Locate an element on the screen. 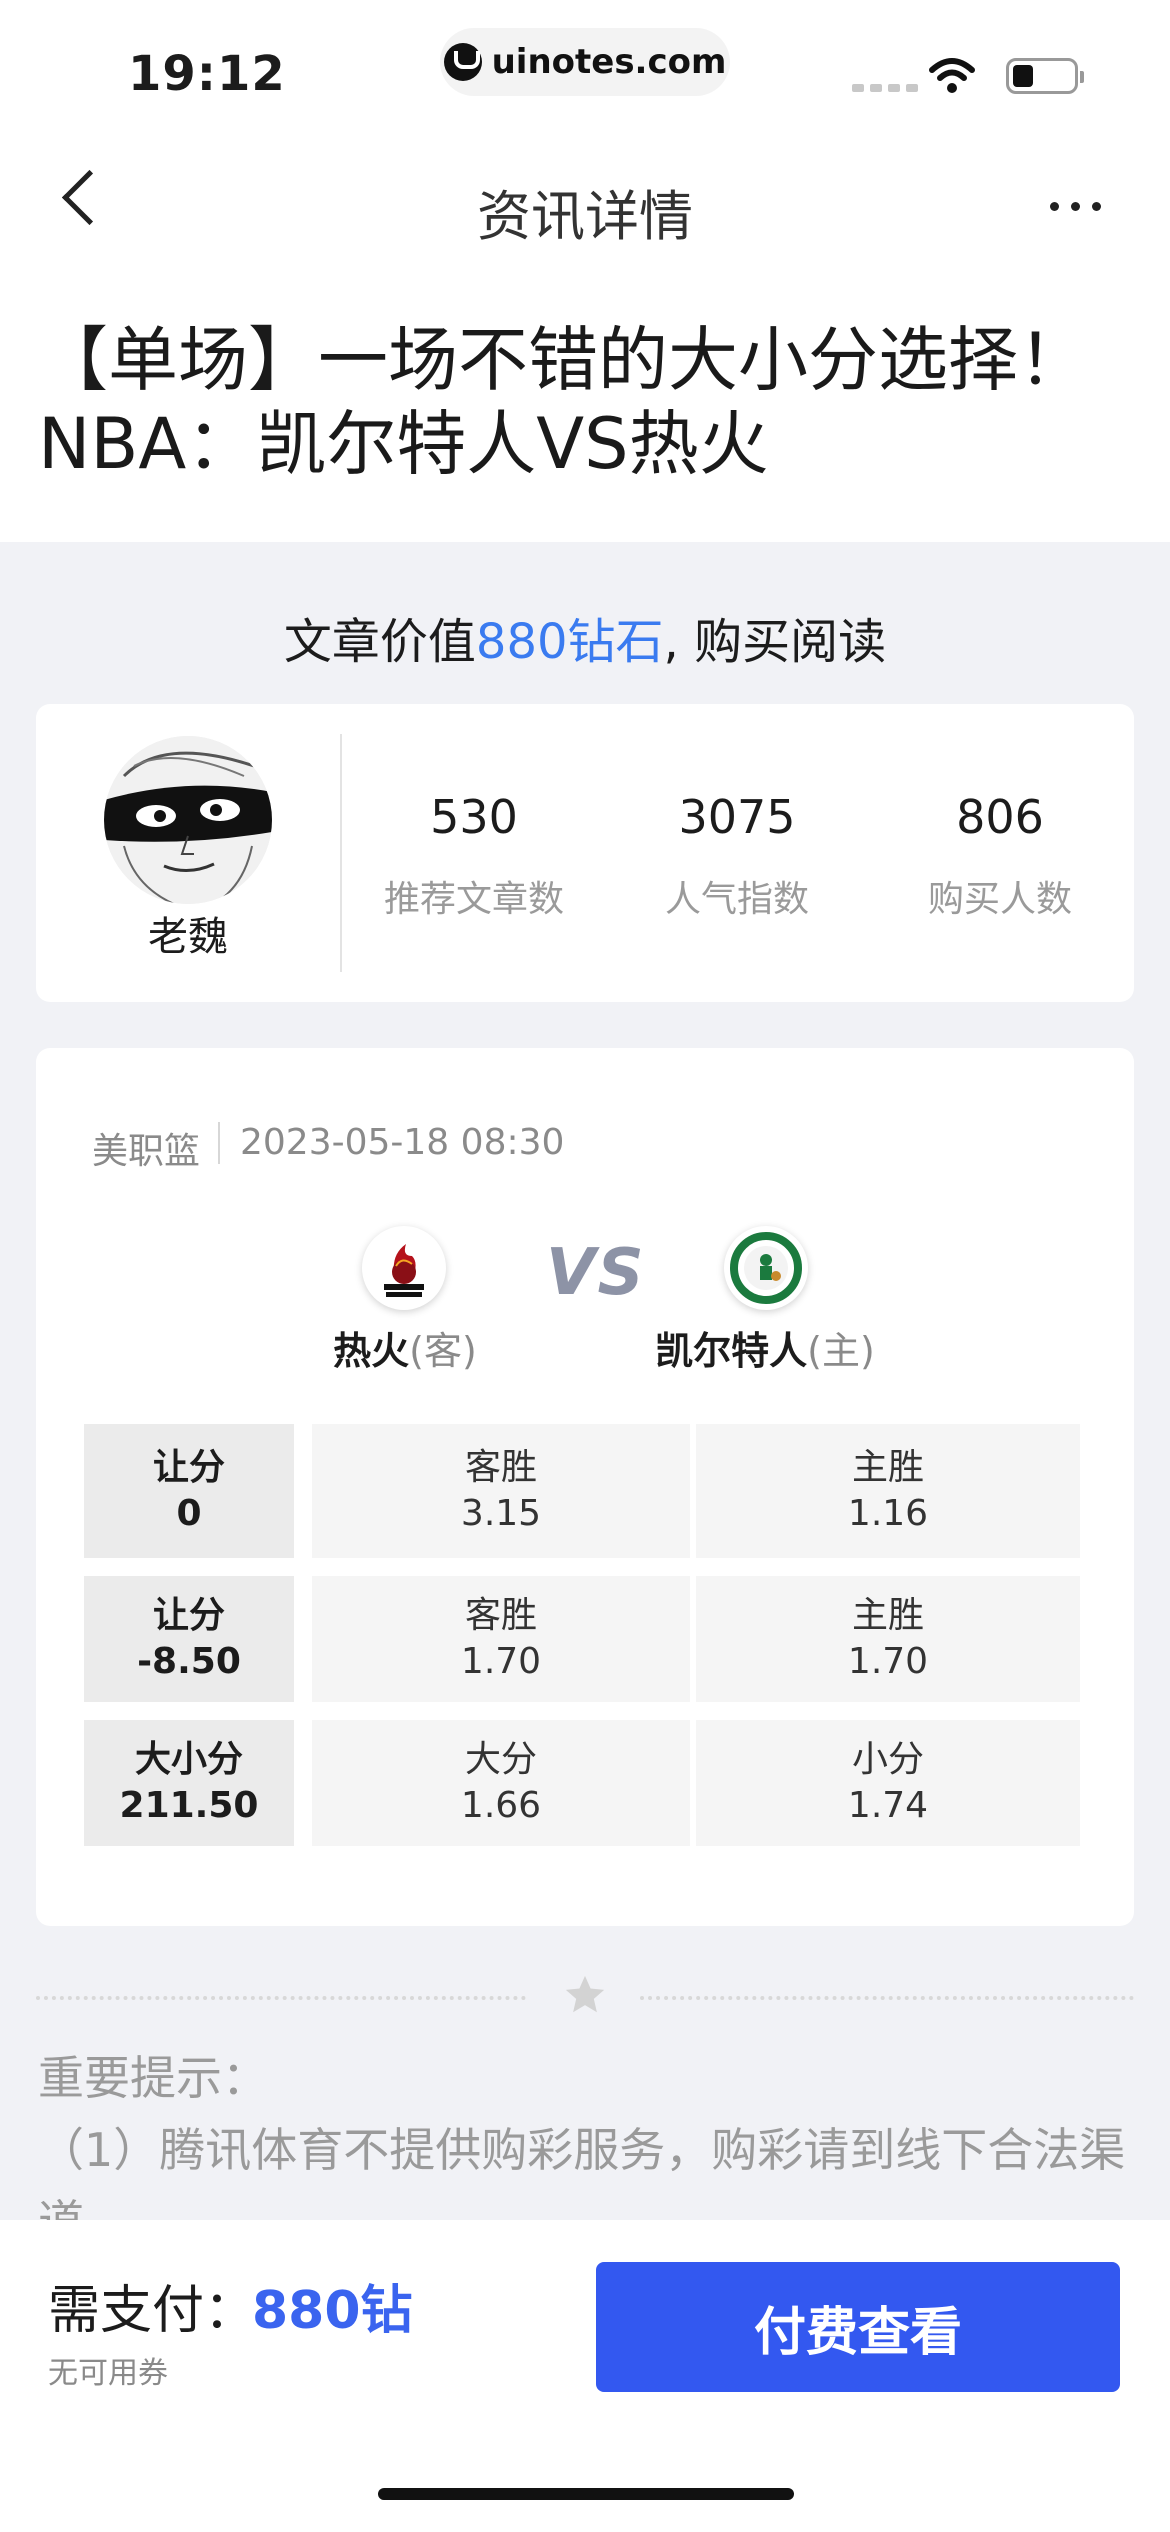  odds-row-1-home: 主胜 1.16 is located at coordinates (888, 1491).